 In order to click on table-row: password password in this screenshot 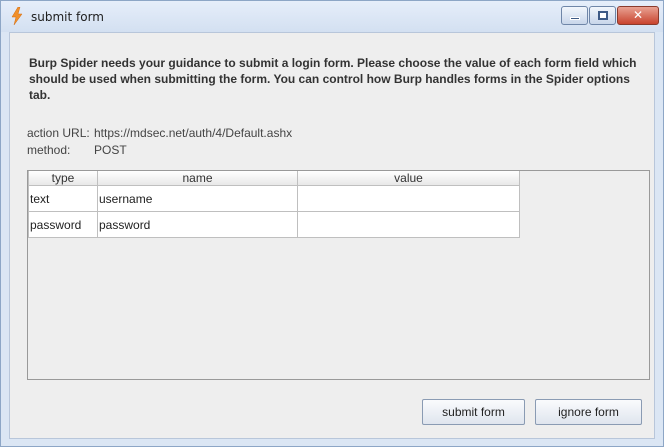, I will do `click(274, 224)`.